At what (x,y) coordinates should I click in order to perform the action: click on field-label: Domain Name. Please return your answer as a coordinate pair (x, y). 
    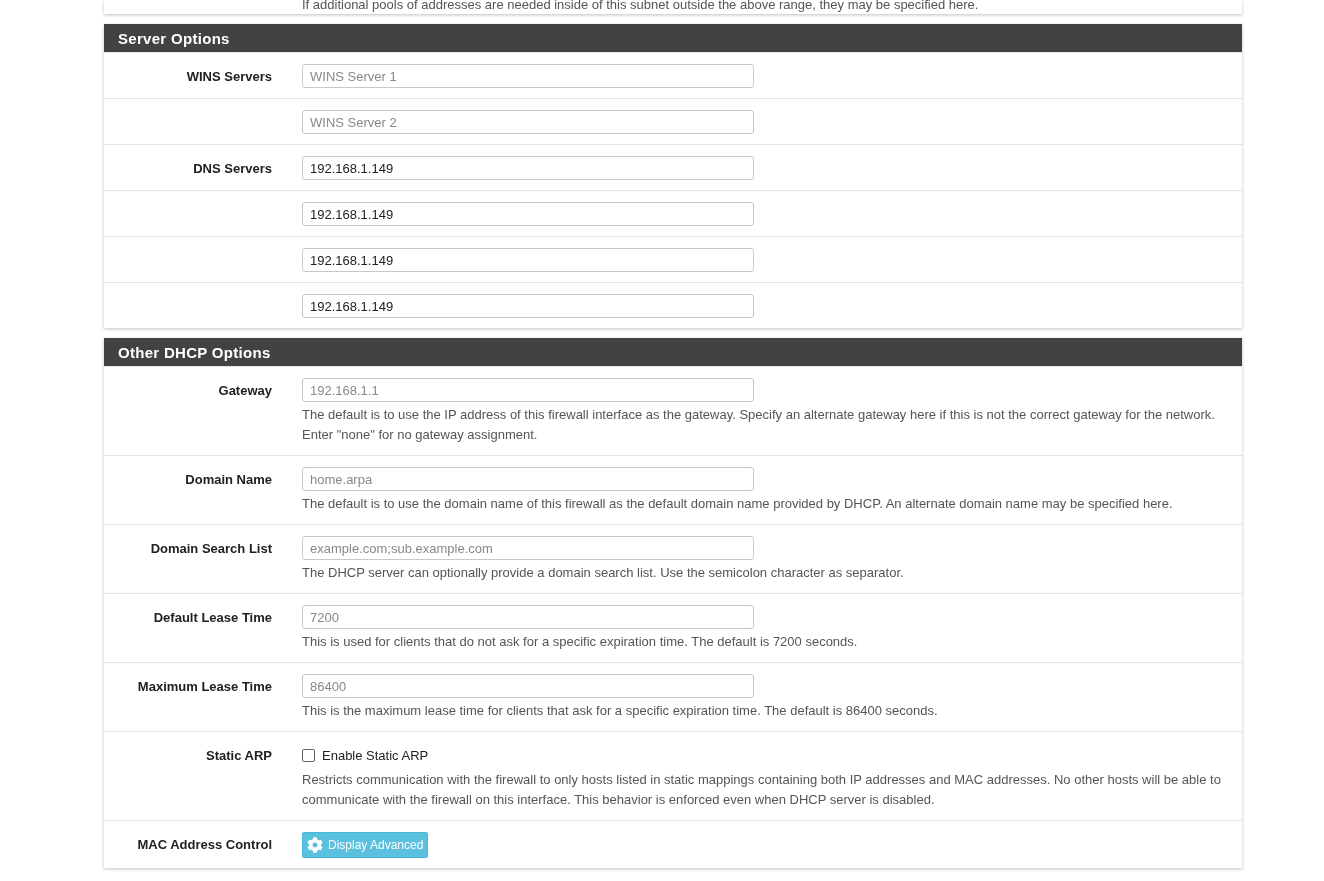
    Looking at the image, I should click on (228, 479).